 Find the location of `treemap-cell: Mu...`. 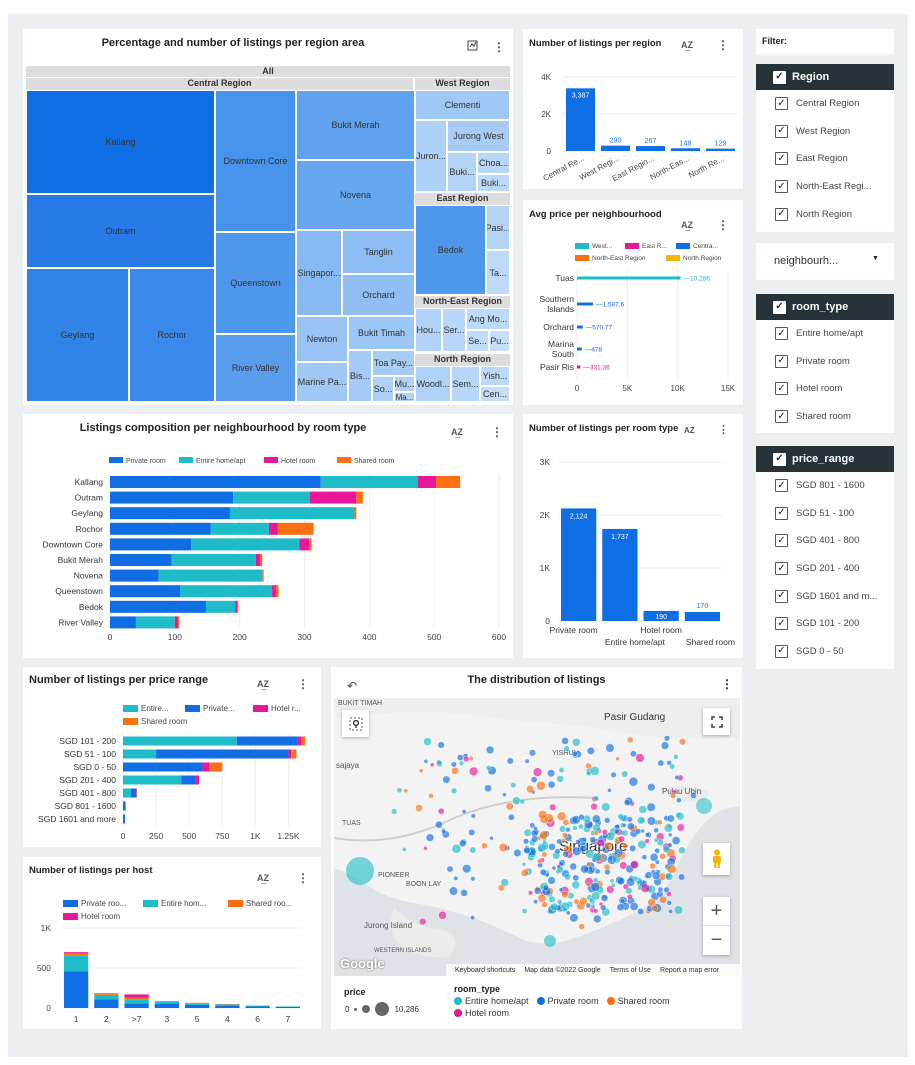

treemap-cell: Mu... is located at coordinates (404, 384).